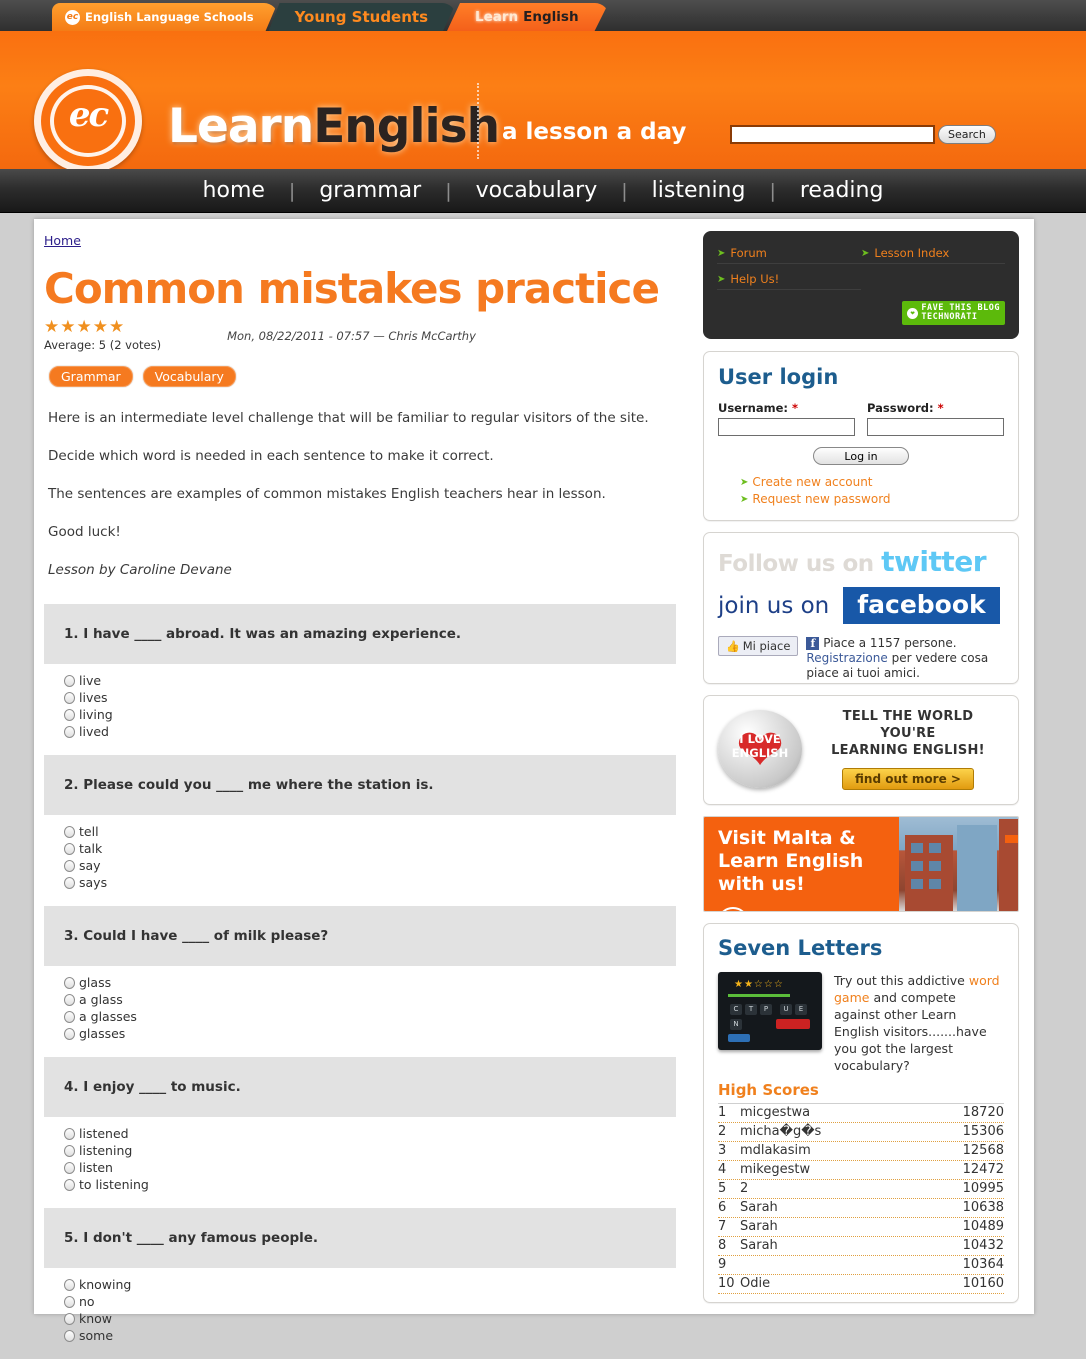 This screenshot has height=1359, width=1086. Describe the element at coordinates (872, 499) in the screenshot. I see `request-password-link: ➤ Request new password` at that location.